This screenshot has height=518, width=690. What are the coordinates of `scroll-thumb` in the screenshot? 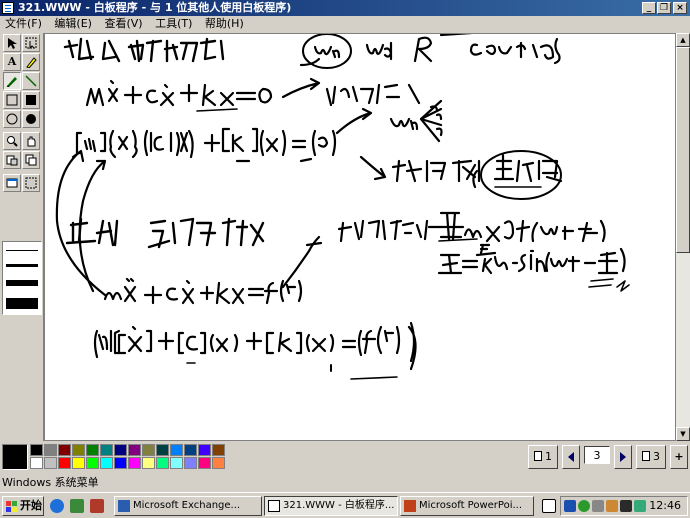 It's located at (683, 150).